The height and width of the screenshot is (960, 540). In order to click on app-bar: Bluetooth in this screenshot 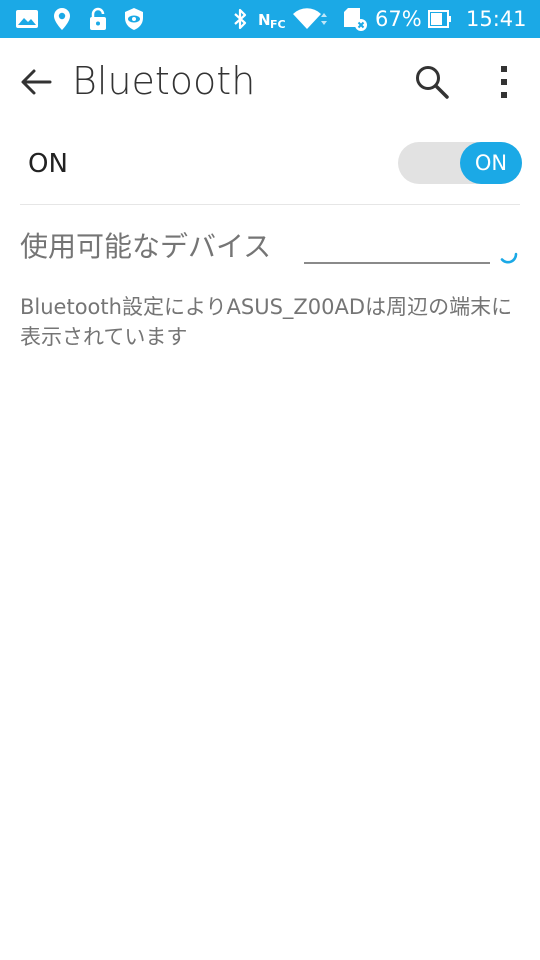, I will do `click(270, 81)`.